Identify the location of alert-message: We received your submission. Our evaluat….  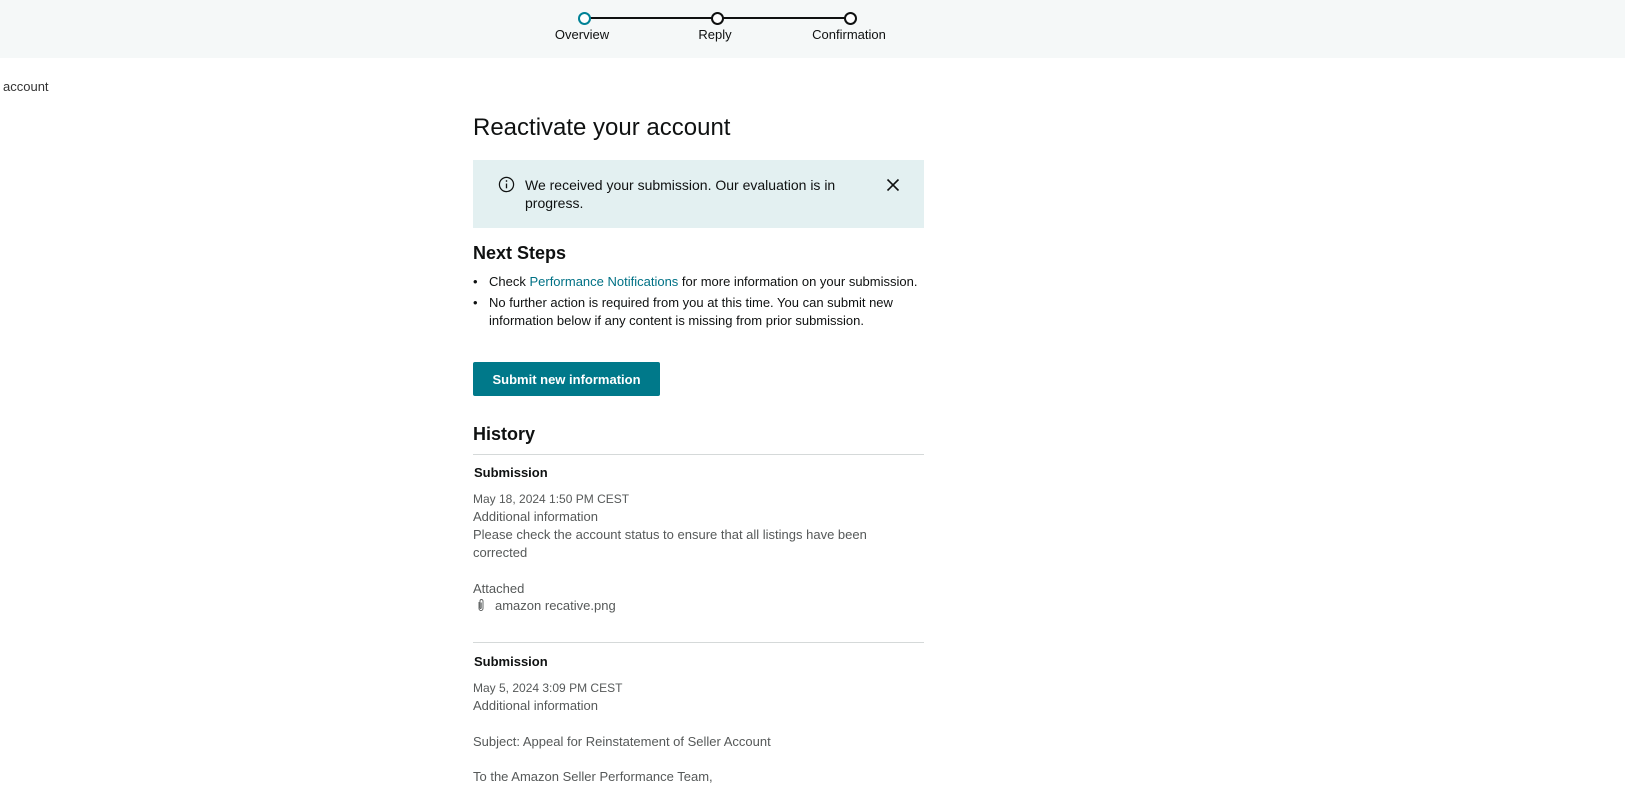
(680, 194).